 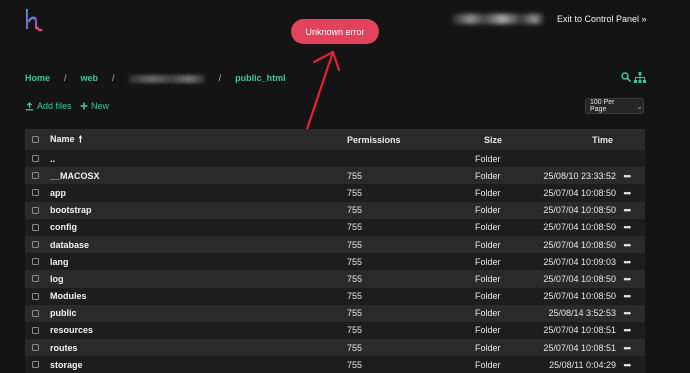 I want to click on file-name: resources, so click(x=71, y=330).